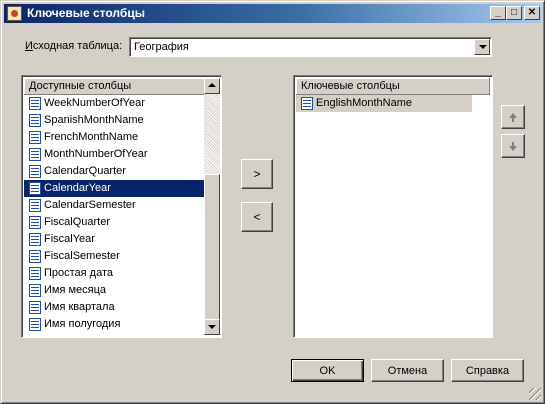  I want to click on list-item-label: EnglishMonthName, so click(364, 103).